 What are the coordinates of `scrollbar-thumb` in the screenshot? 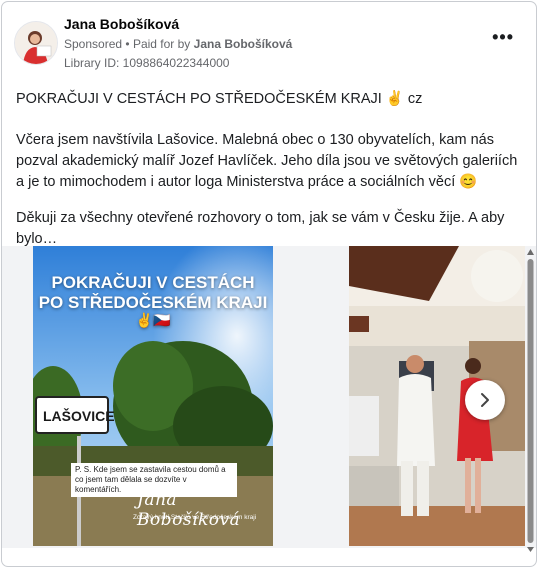 It's located at (530, 401).